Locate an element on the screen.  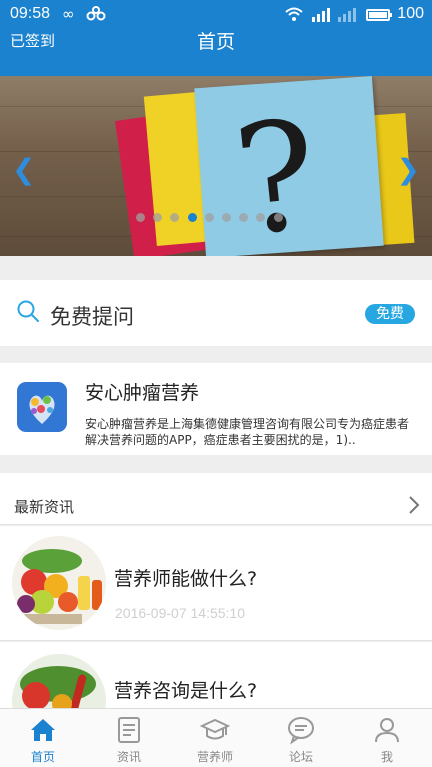
news-doc-icon is located at coordinates (129, 730).